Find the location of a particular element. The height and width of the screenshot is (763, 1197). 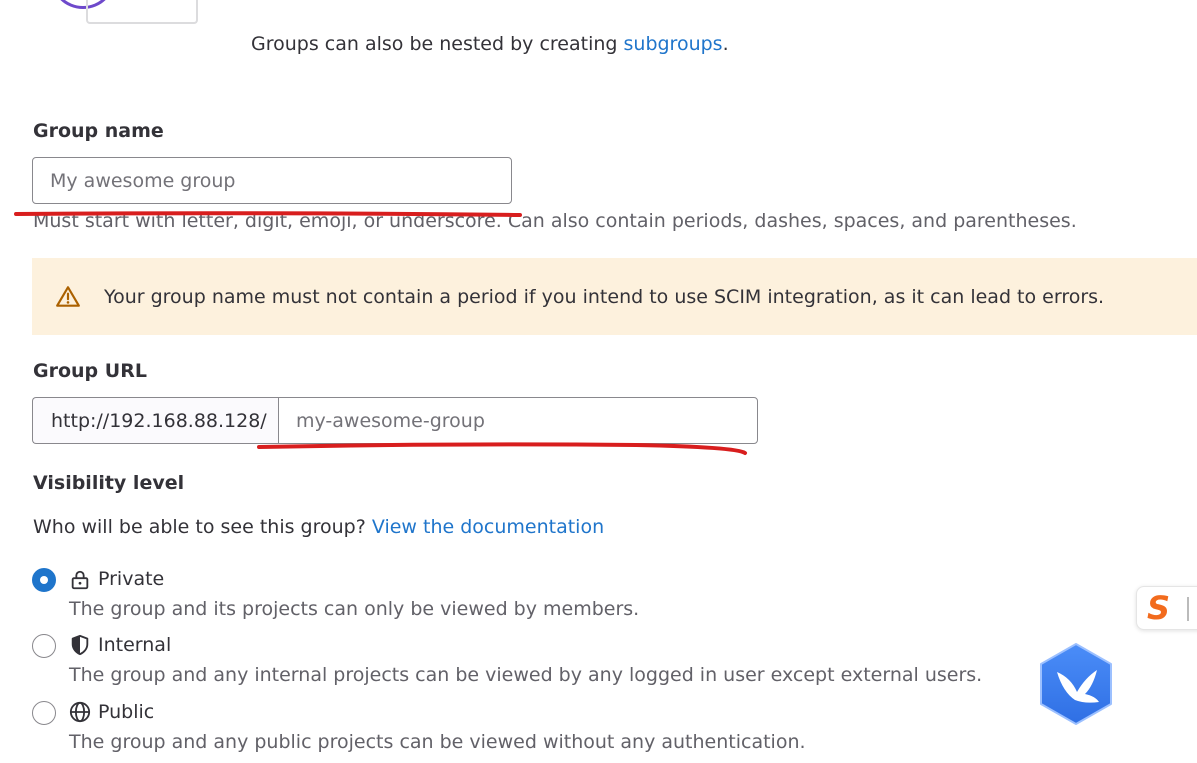

group-url-prefix: http://192.168.88.128/ is located at coordinates (155, 420).